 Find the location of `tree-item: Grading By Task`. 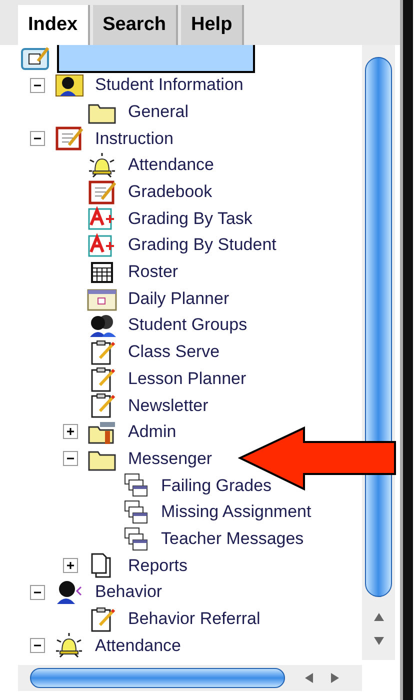

tree-item: Grading By Task is located at coordinates (190, 219).